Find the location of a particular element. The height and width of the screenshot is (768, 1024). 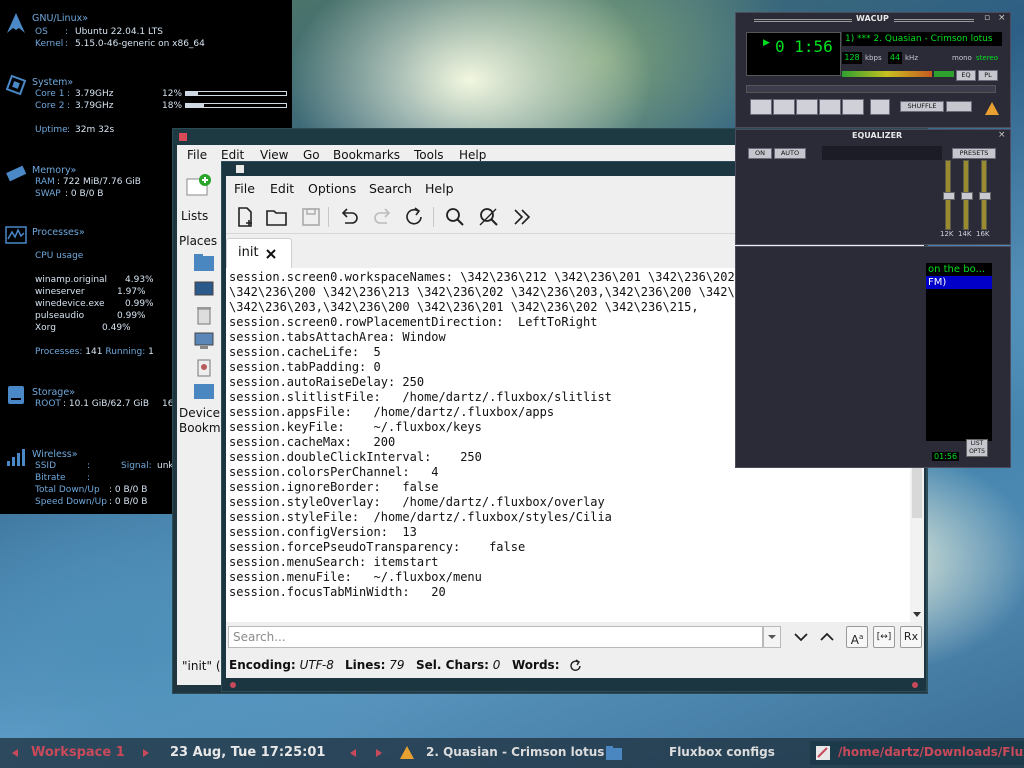

minimize-icon: ▫ is located at coordinates (987, 18).